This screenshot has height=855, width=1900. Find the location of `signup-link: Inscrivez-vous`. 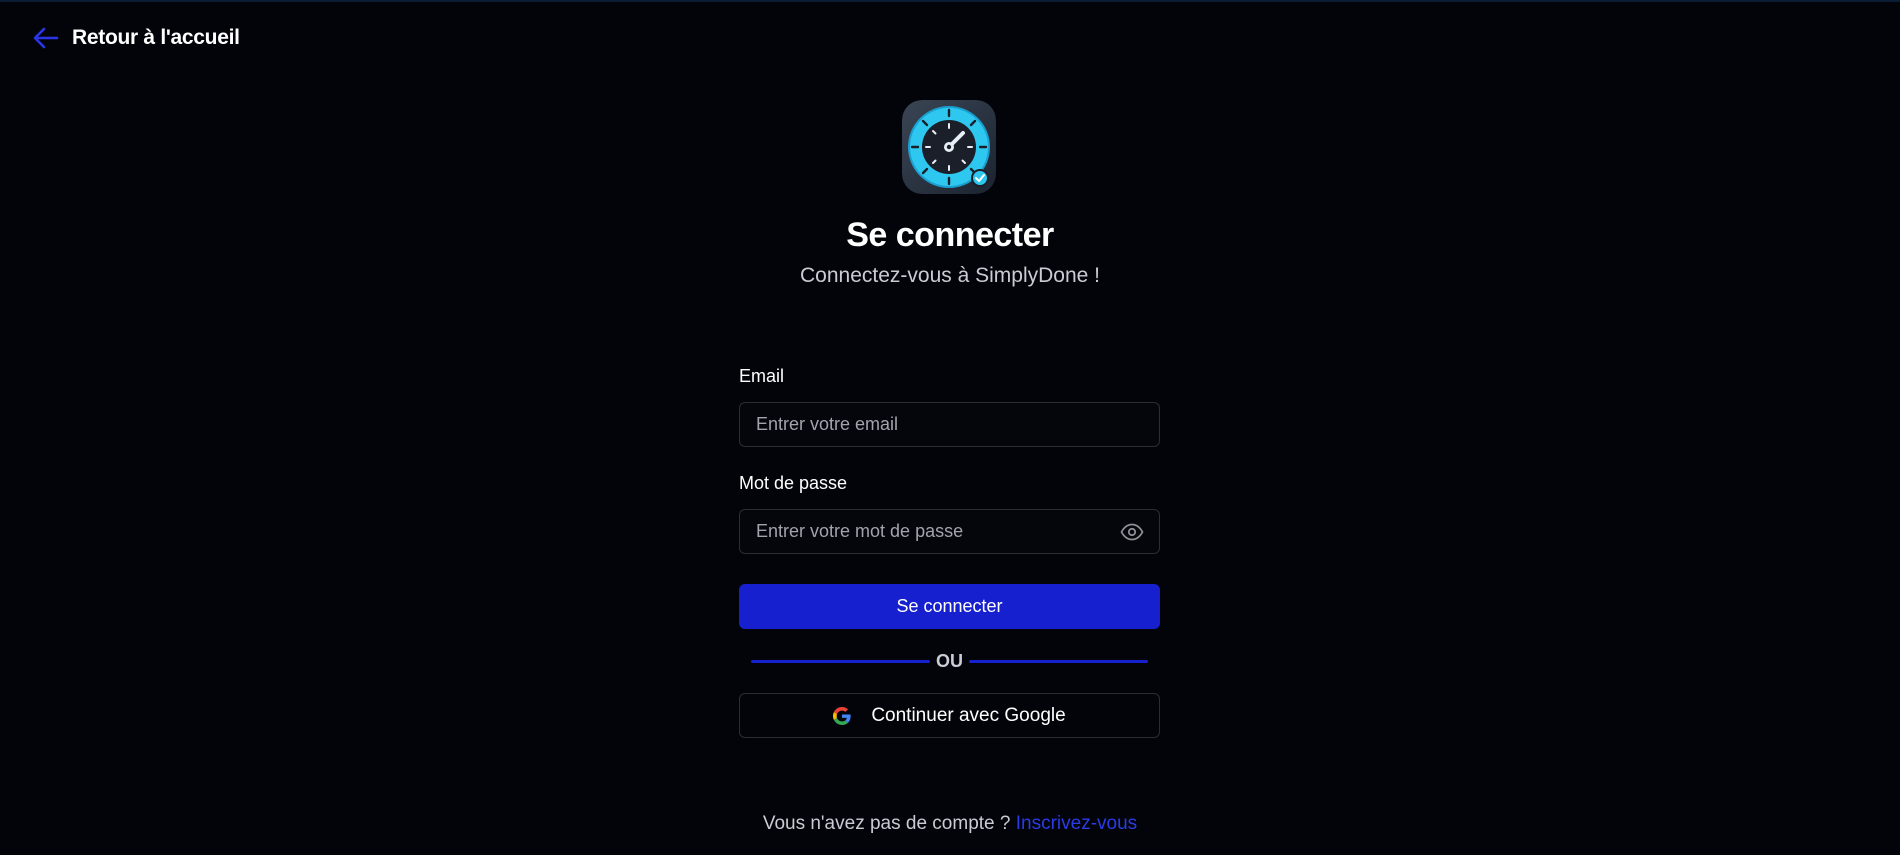

signup-link: Inscrivez-vous is located at coordinates (1076, 823).